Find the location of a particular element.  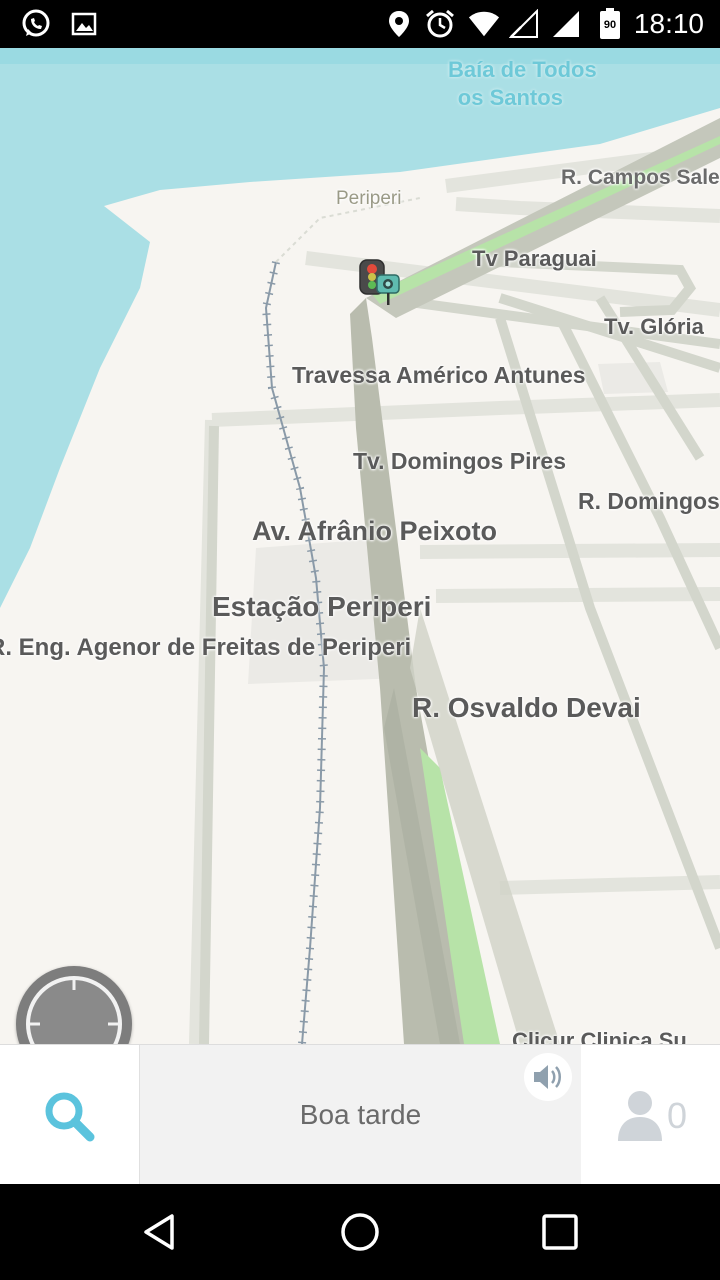

traffic-camera-marker is located at coordinates (381, 283).